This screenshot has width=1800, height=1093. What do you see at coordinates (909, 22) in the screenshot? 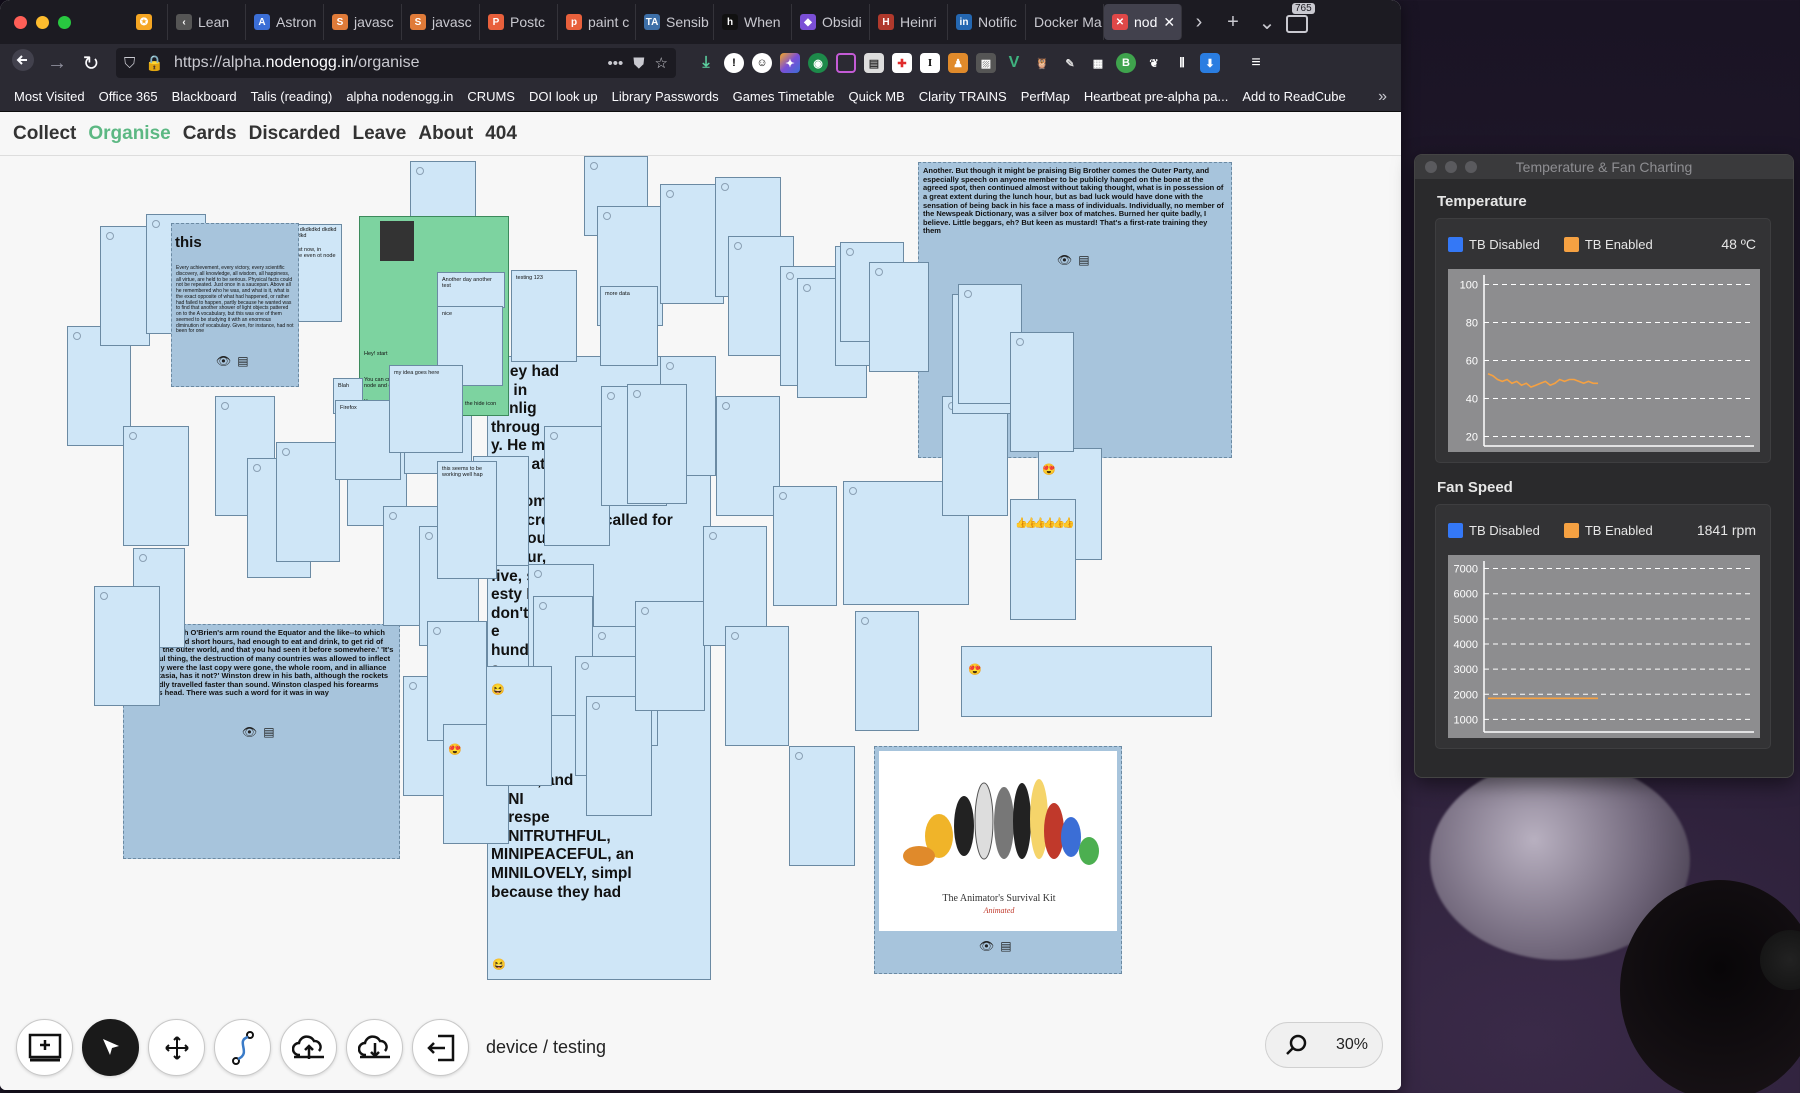
I see `browser-tab: H Heinri` at bounding box center [909, 22].